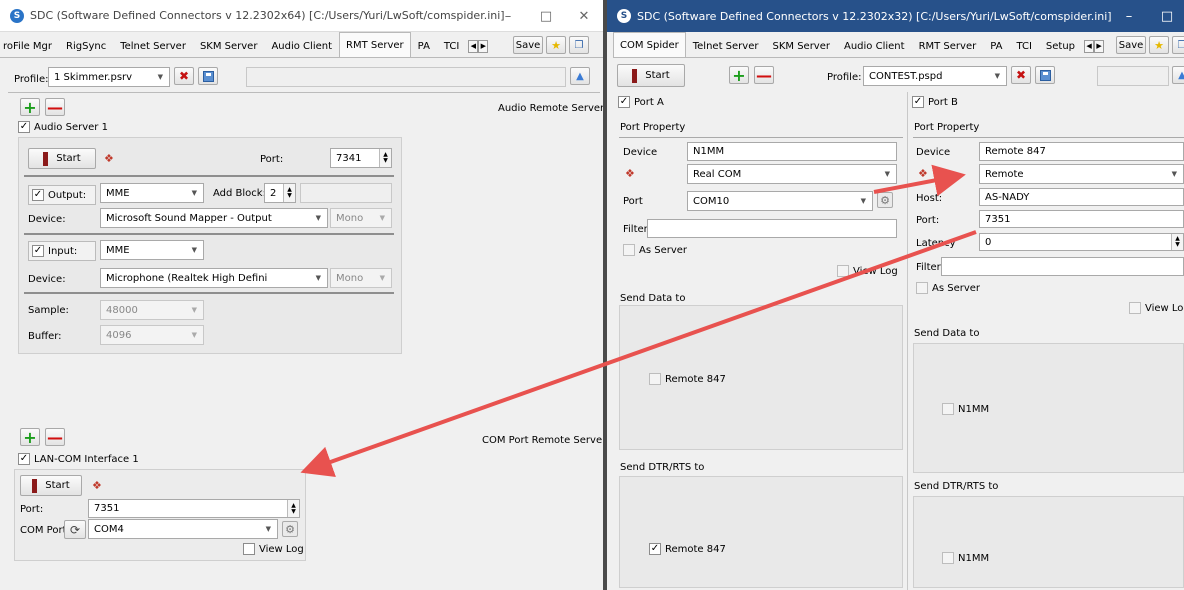 This screenshot has width=1184, height=590. I want to click on input-checkbox: ✓ Input:, so click(62, 251).